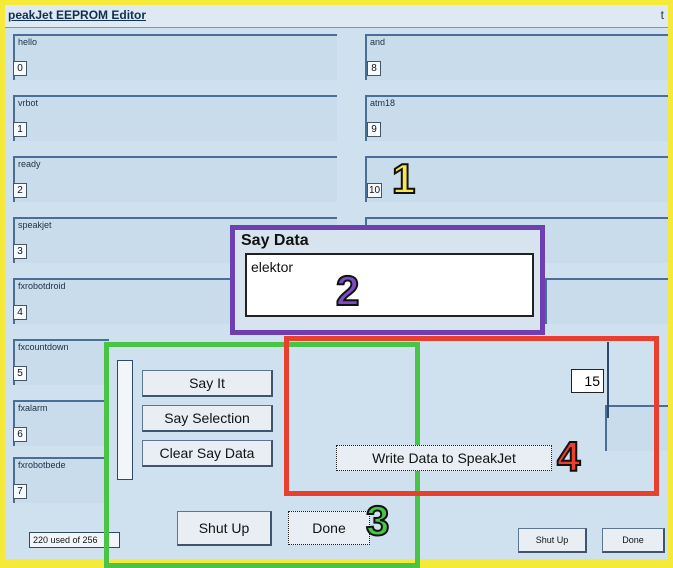  I want to click on say-data-title: Say Data, so click(275, 240).